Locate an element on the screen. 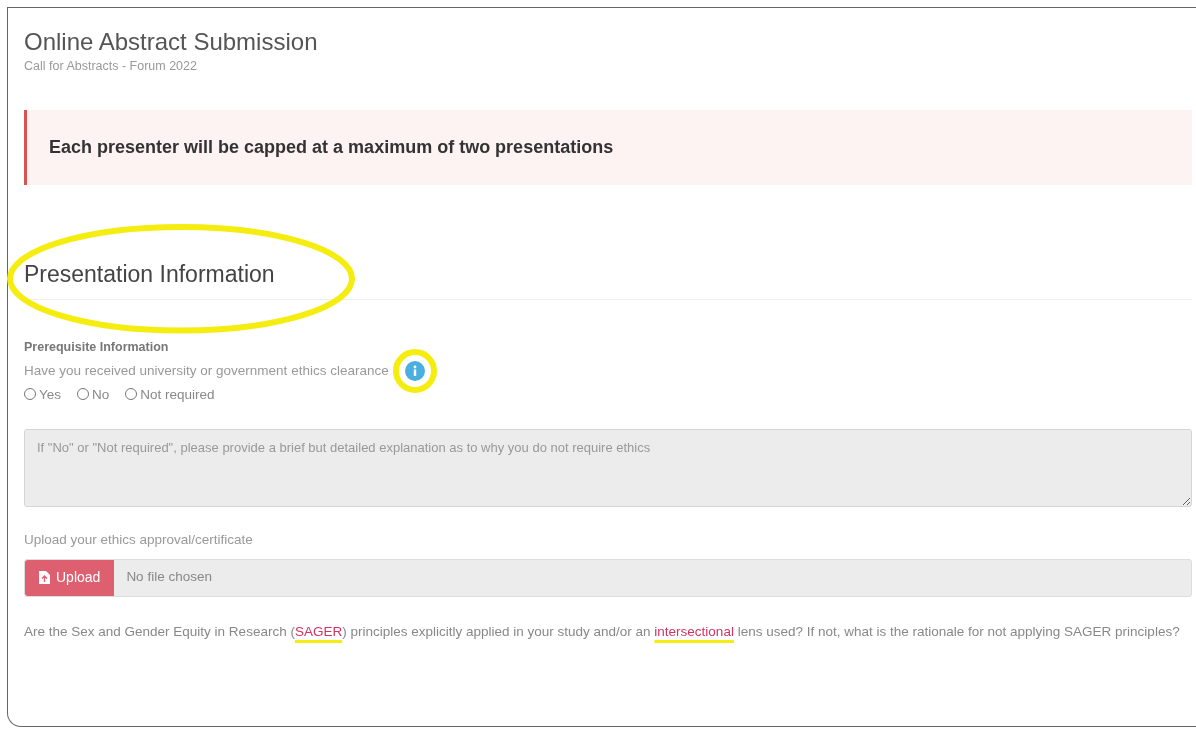 The height and width of the screenshot is (734, 1196). term-link: SAGER is located at coordinates (318, 631).